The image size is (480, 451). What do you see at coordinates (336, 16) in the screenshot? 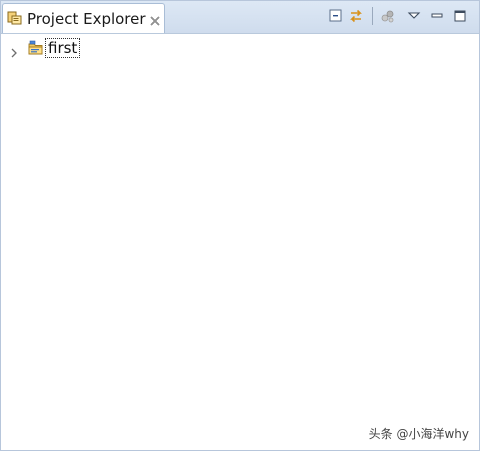
I see `collapse-all-icon` at bounding box center [336, 16].